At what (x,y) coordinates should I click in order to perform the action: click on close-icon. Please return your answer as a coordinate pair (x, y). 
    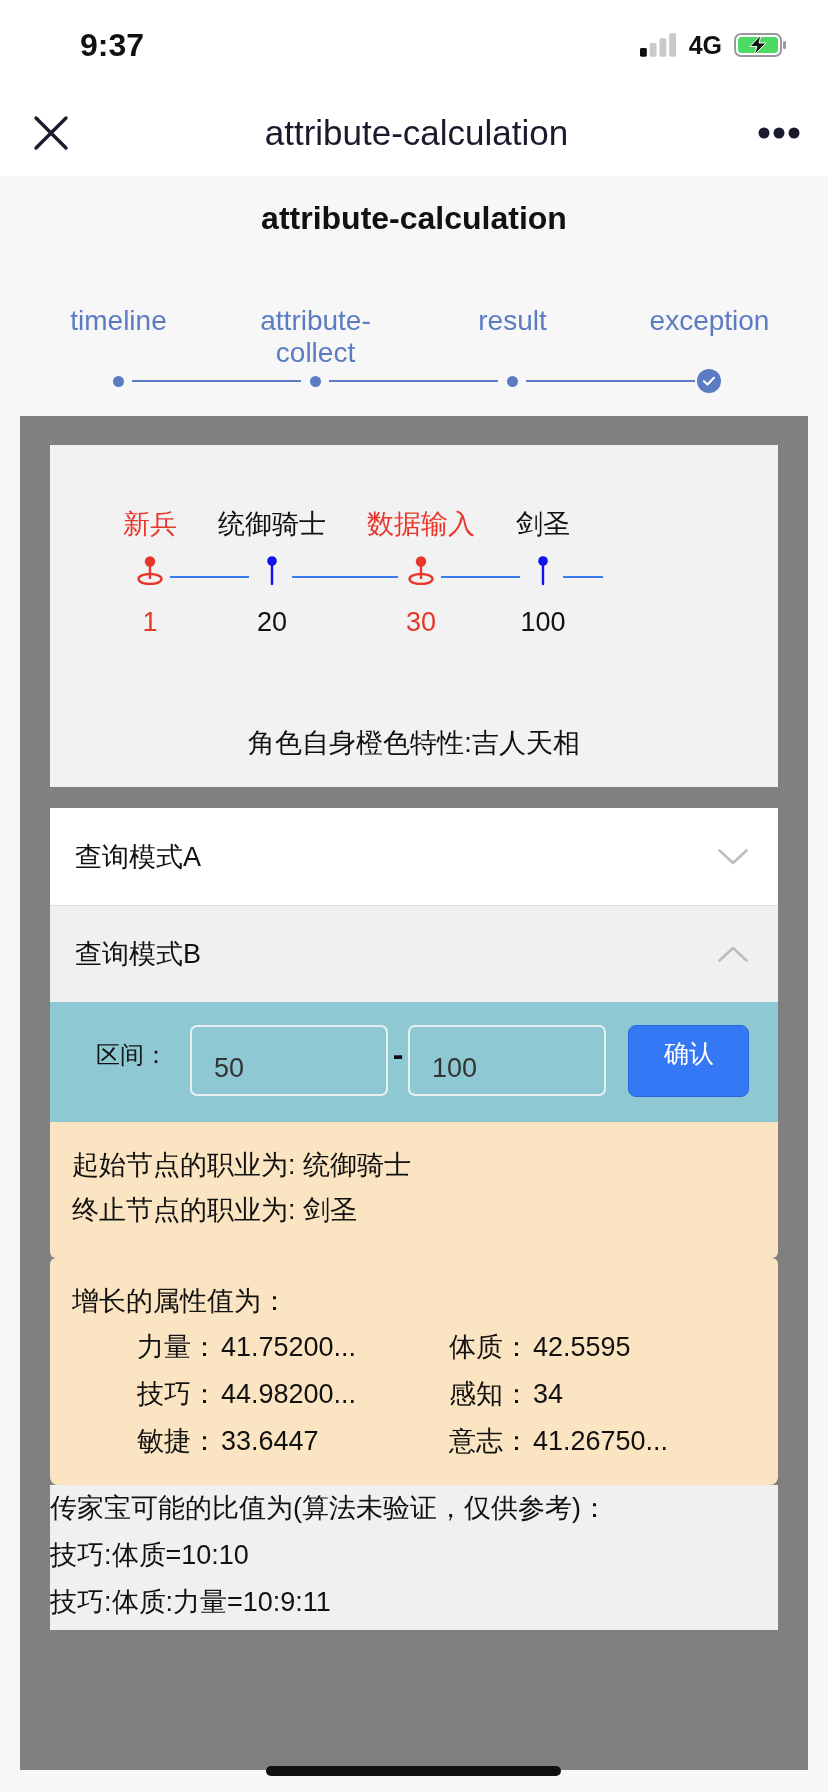
    Looking at the image, I should click on (51, 133).